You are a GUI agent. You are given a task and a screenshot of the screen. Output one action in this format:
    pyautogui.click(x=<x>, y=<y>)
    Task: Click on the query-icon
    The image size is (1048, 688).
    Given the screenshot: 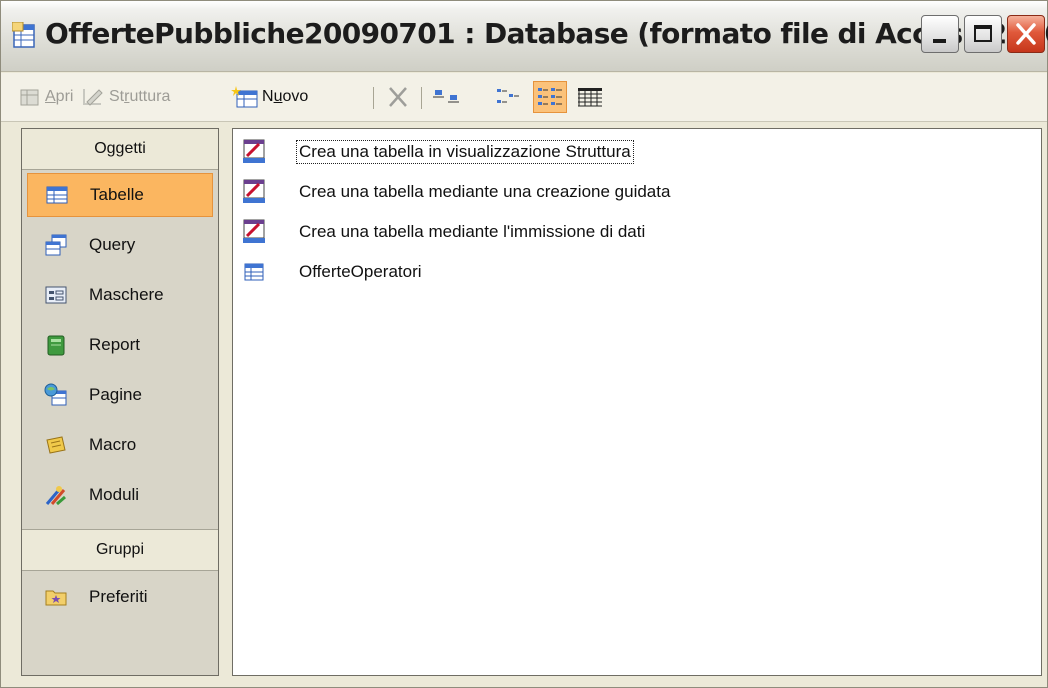 What is the action you would take?
    pyautogui.click(x=56, y=245)
    